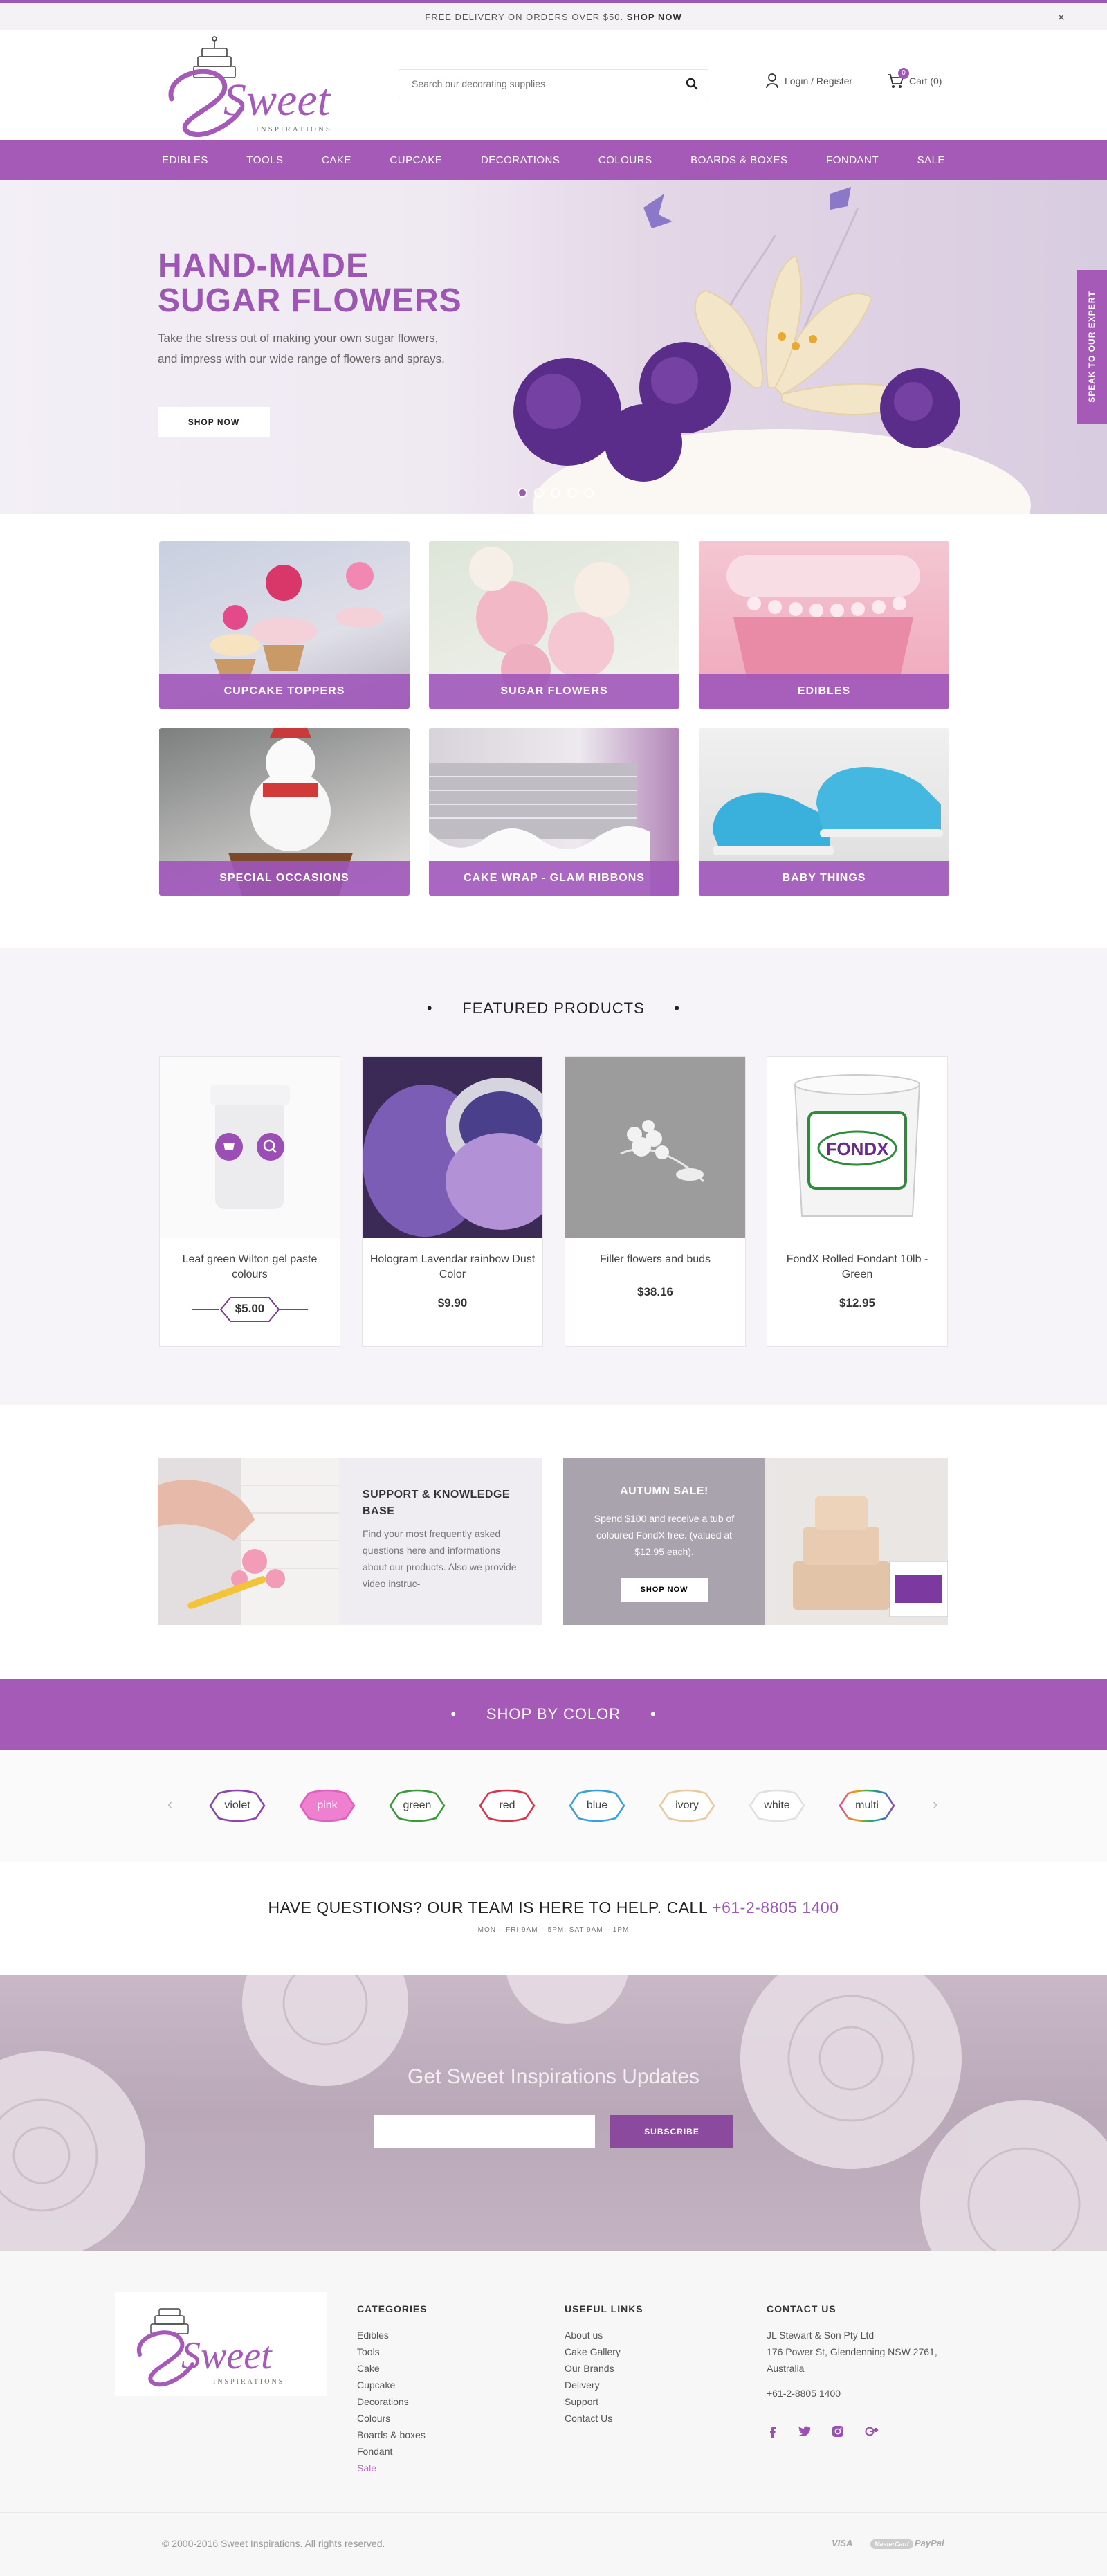 This screenshot has height=2576, width=1107. I want to click on search-input, so click(530, 84).